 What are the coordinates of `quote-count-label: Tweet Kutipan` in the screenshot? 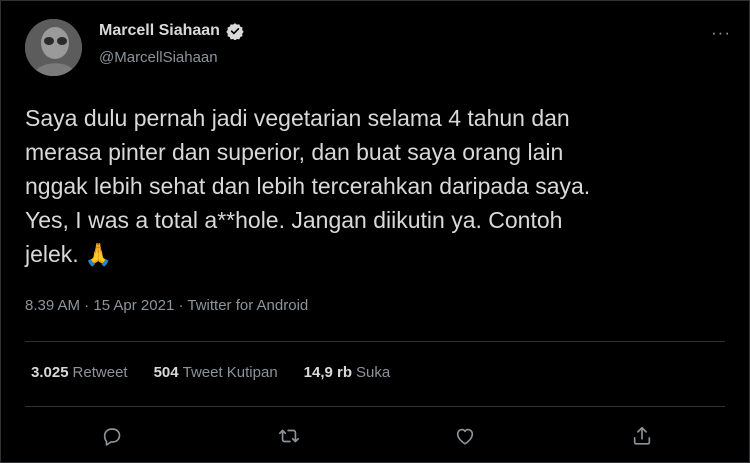 It's located at (230, 372).